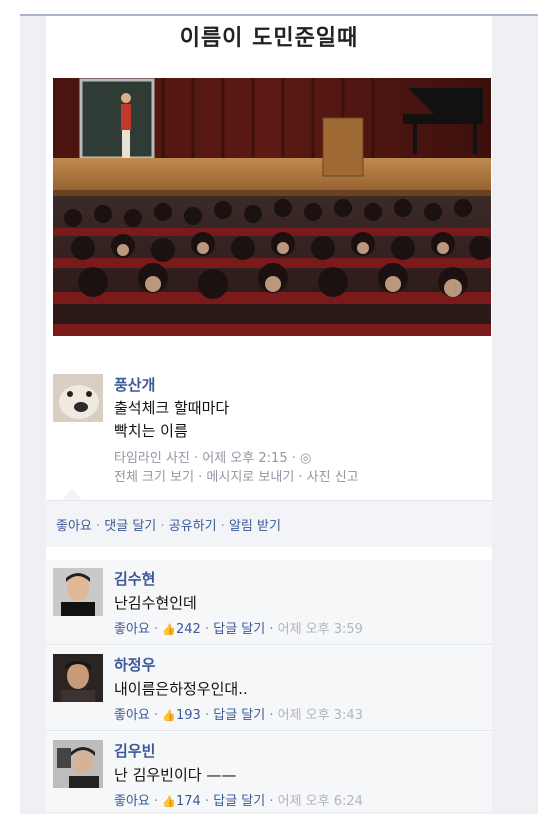 This screenshot has height=824, width=554. What do you see at coordinates (151, 431) in the screenshot?
I see `post-text-line-2: 빡치는 이름` at bounding box center [151, 431].